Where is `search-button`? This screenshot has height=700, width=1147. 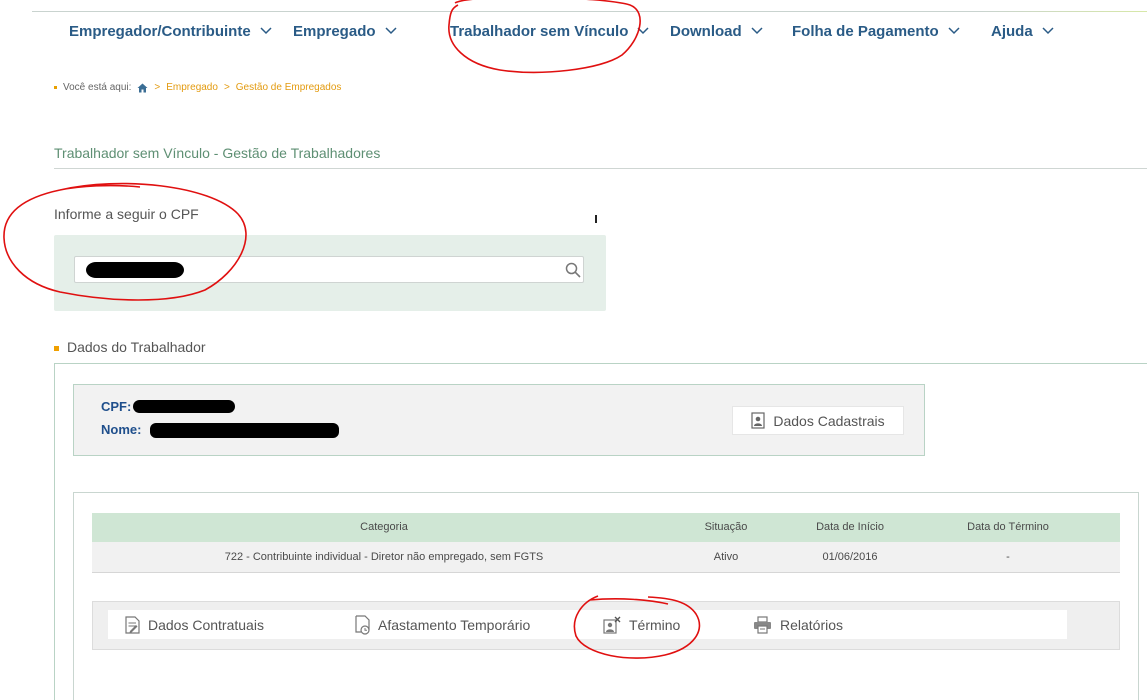
search-button is located at coordinates (573, 270).